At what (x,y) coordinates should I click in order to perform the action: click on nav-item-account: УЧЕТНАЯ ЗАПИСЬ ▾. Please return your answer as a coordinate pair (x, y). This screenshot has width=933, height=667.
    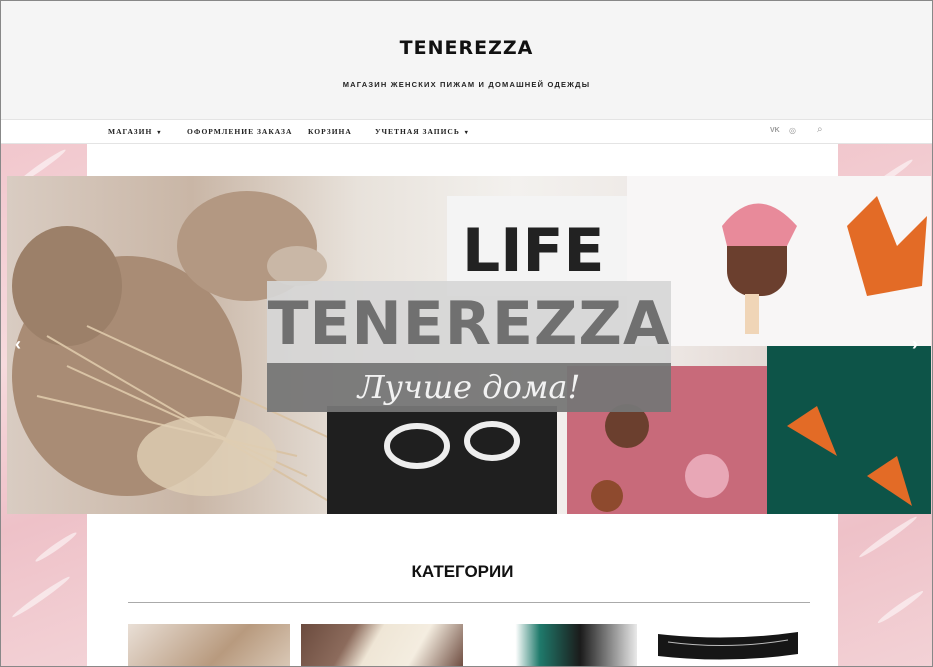
    Looking at the image, I should click on (422, 131).